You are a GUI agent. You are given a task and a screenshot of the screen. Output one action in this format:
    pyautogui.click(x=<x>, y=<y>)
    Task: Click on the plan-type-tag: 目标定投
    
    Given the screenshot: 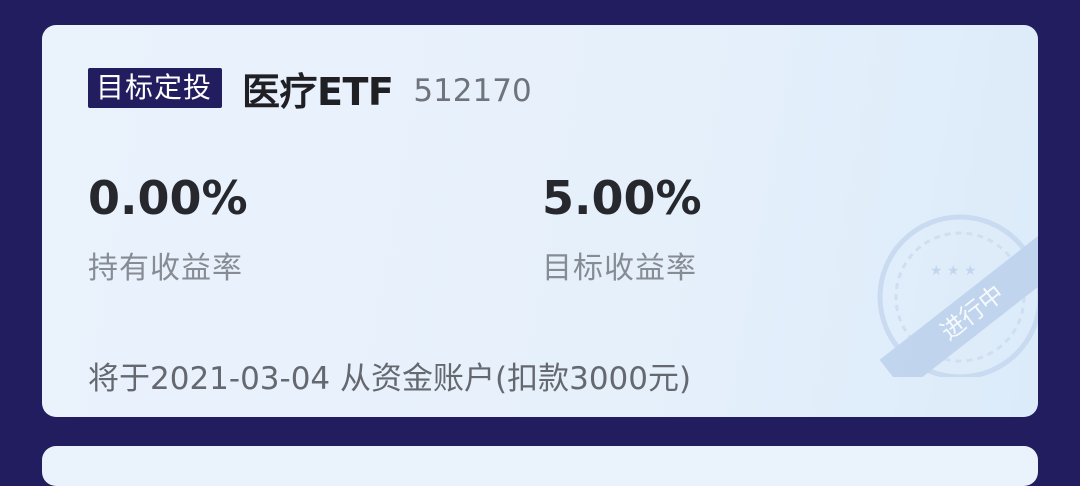 What is the action you would take?
    pyautogui.click(x=155, y=88)
    